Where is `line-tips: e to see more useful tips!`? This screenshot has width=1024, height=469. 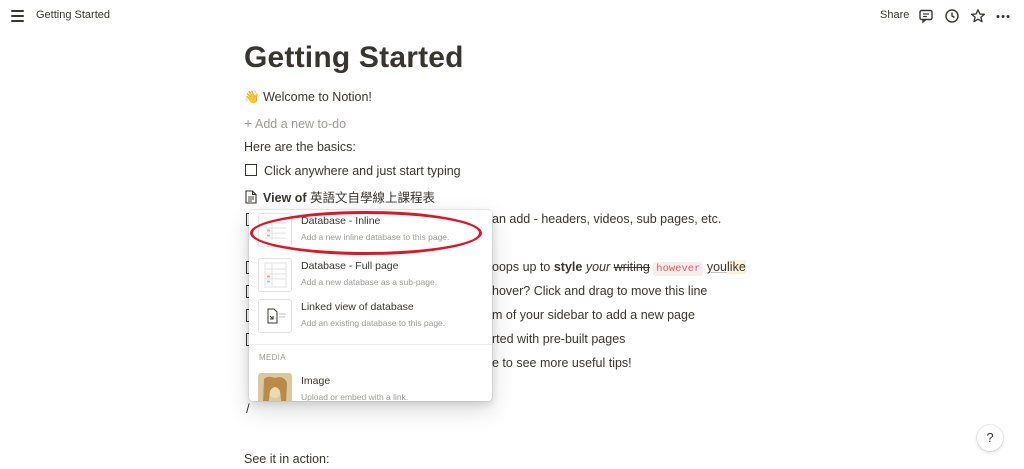
line-tips: e to see more useful tips! is located at coordinates (562, 363).